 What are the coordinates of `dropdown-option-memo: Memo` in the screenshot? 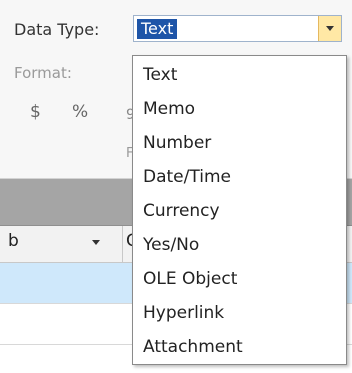 It's located at (239, 109).